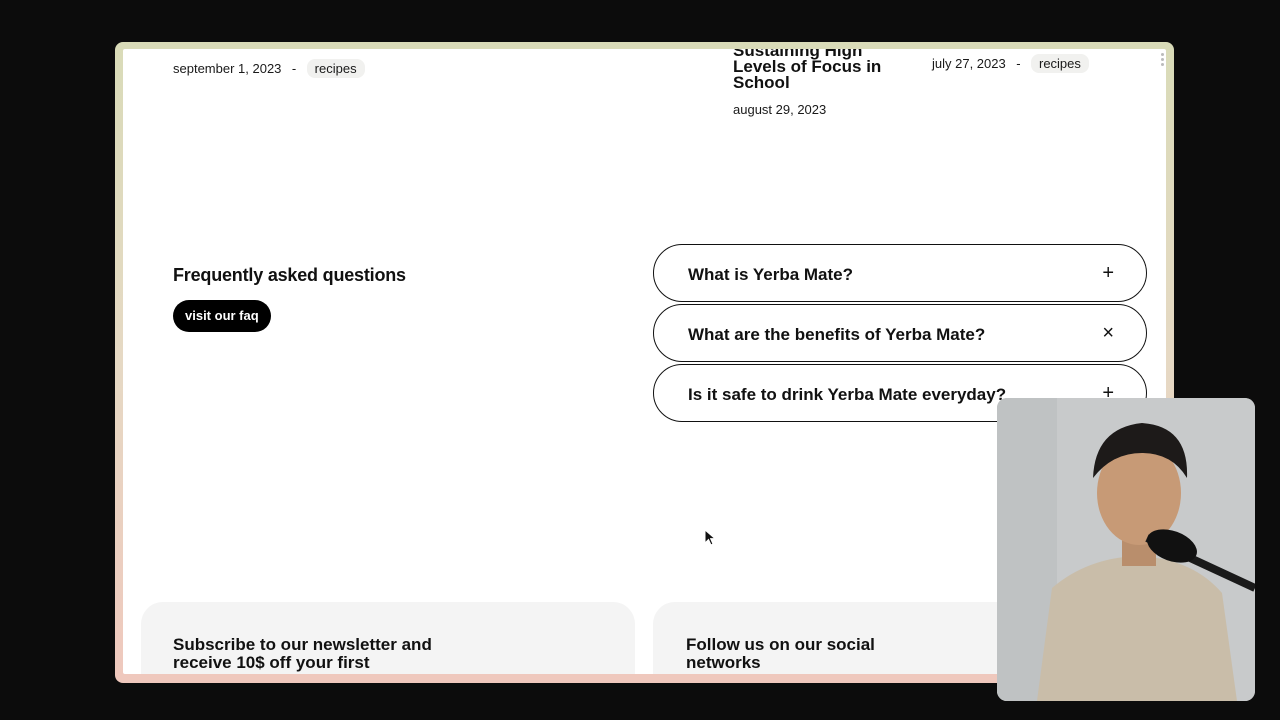  I want to click on faq-item: What is Yerba Mate? +, so click(900, 273).